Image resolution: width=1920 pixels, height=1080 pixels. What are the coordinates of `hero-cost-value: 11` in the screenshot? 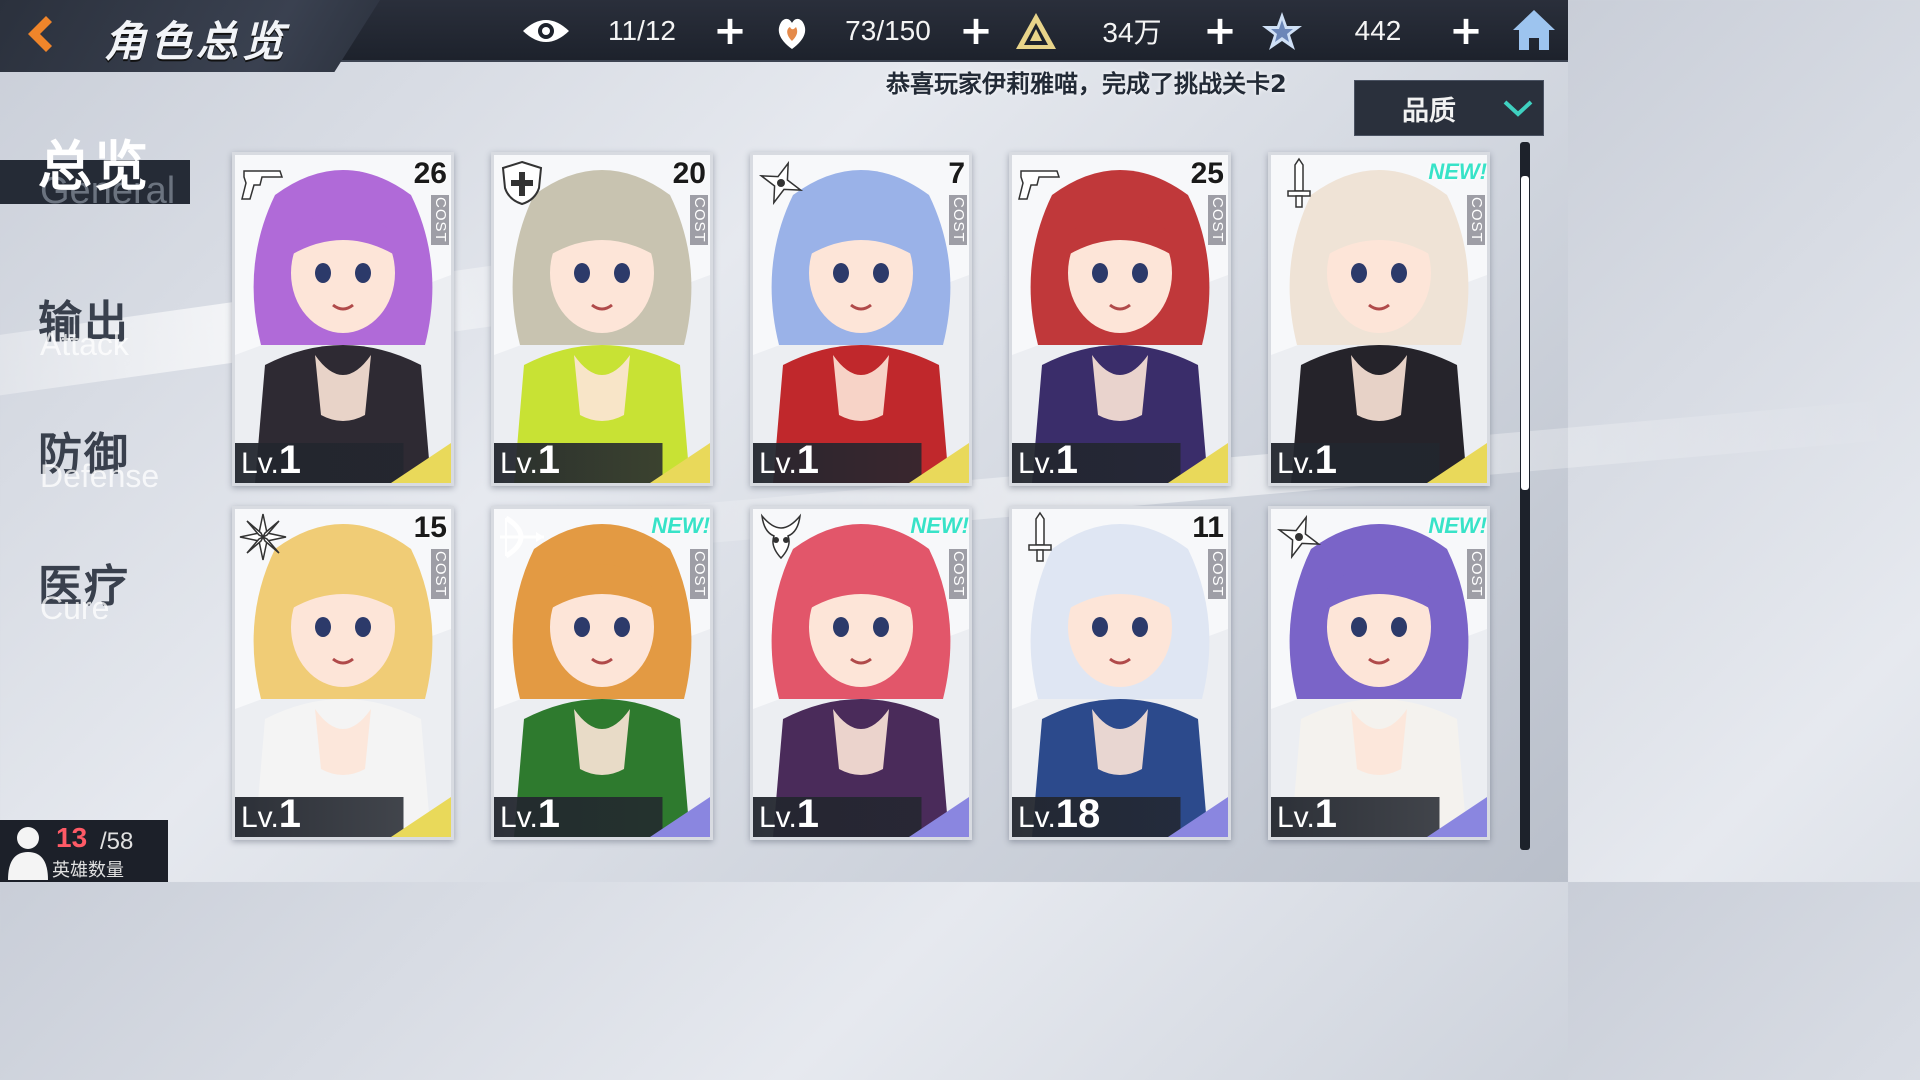 It's located at (1208, 527).